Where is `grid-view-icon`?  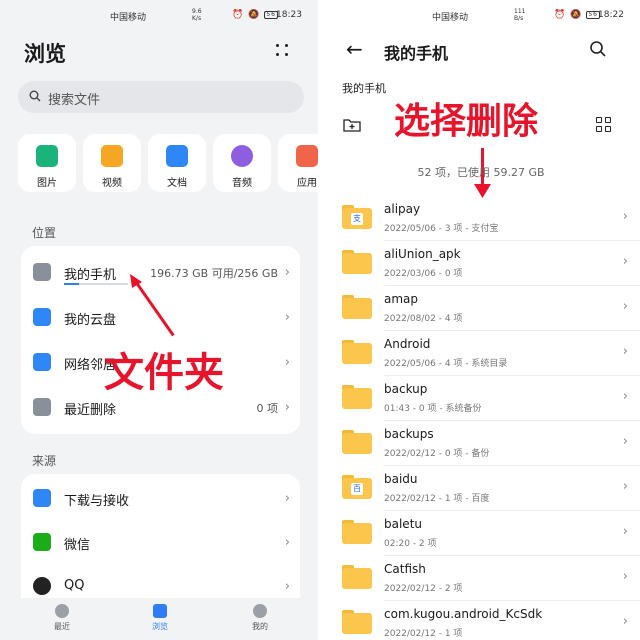 grid-view-icon is located at coordinates (604, 125).